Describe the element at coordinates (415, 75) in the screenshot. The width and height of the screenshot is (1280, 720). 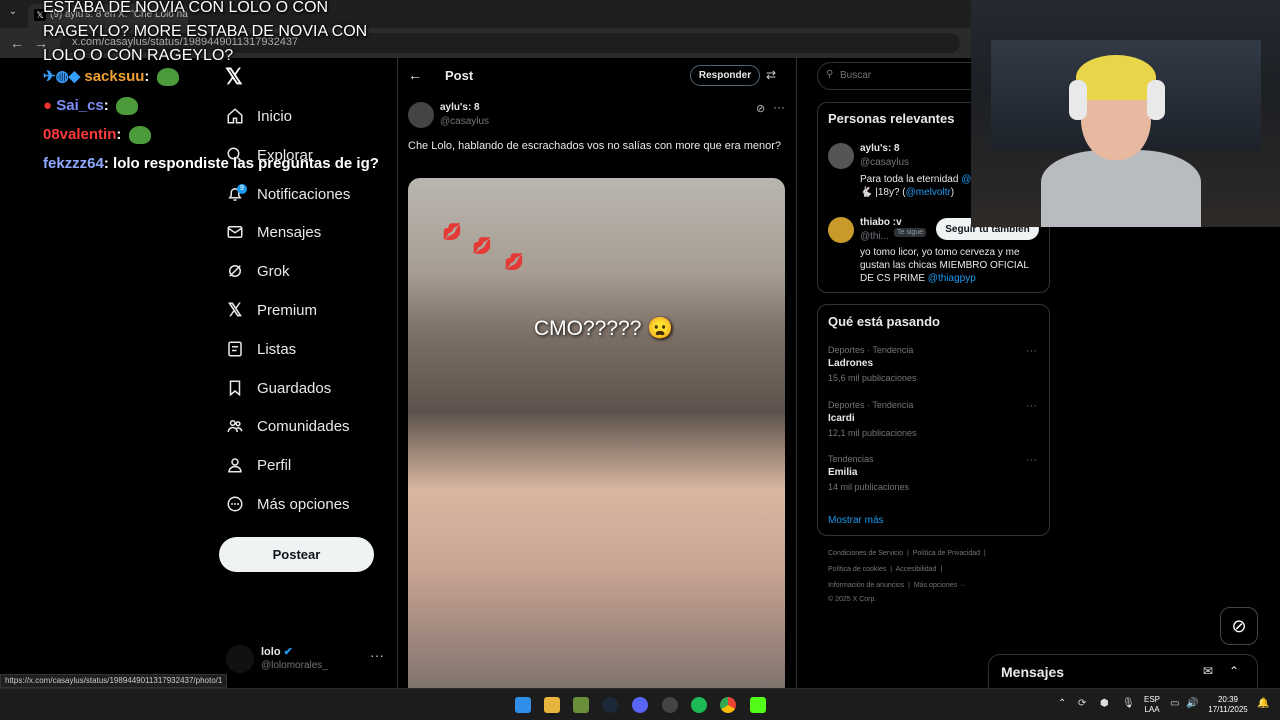
I see `back-arrow-icon: ←` at that location.